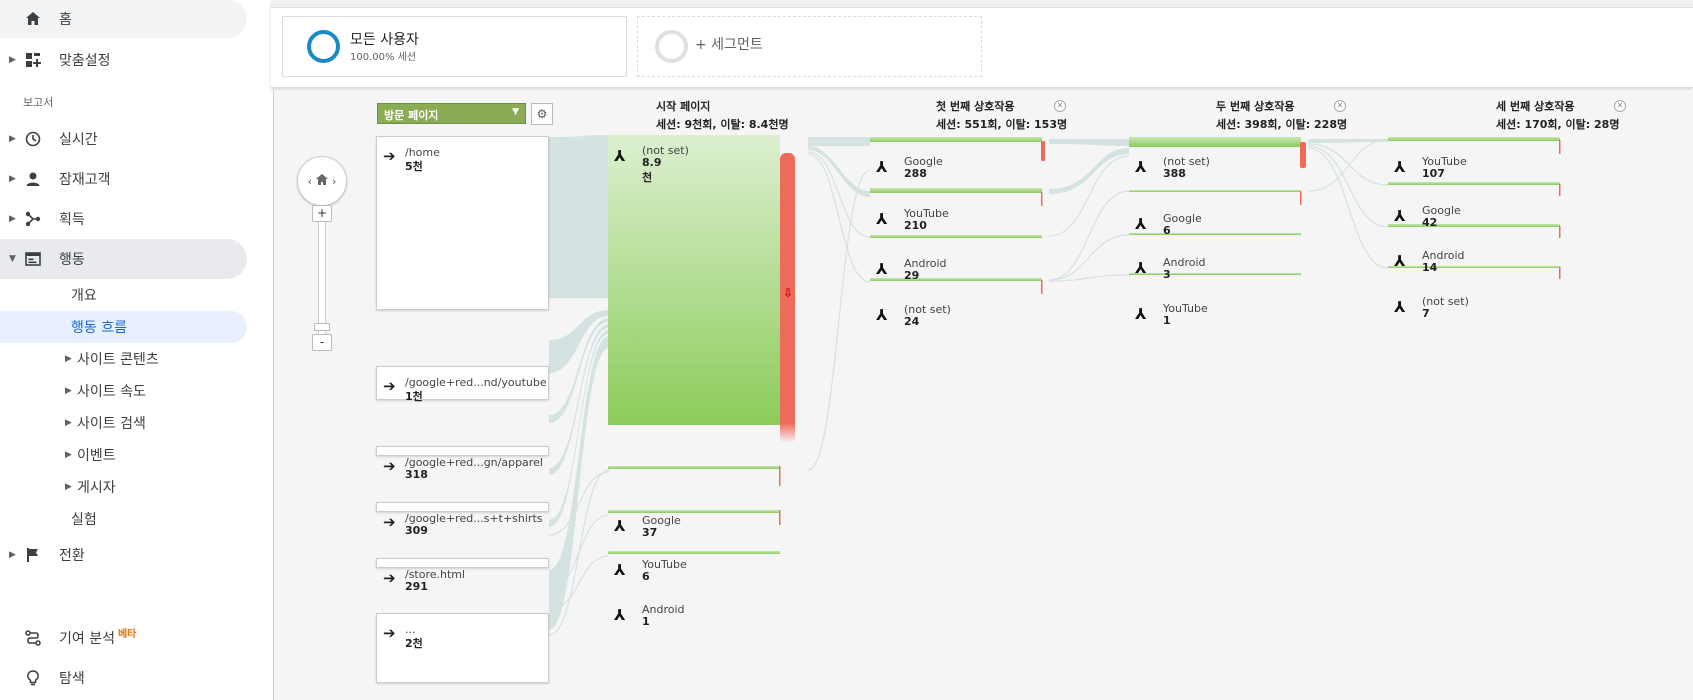 Image resolution: width=1693 pixels, height=700 pixels. Describe the element at coordinates (671, 46) in the screenshot. I see `empty-segment-ring-icon` at that location.